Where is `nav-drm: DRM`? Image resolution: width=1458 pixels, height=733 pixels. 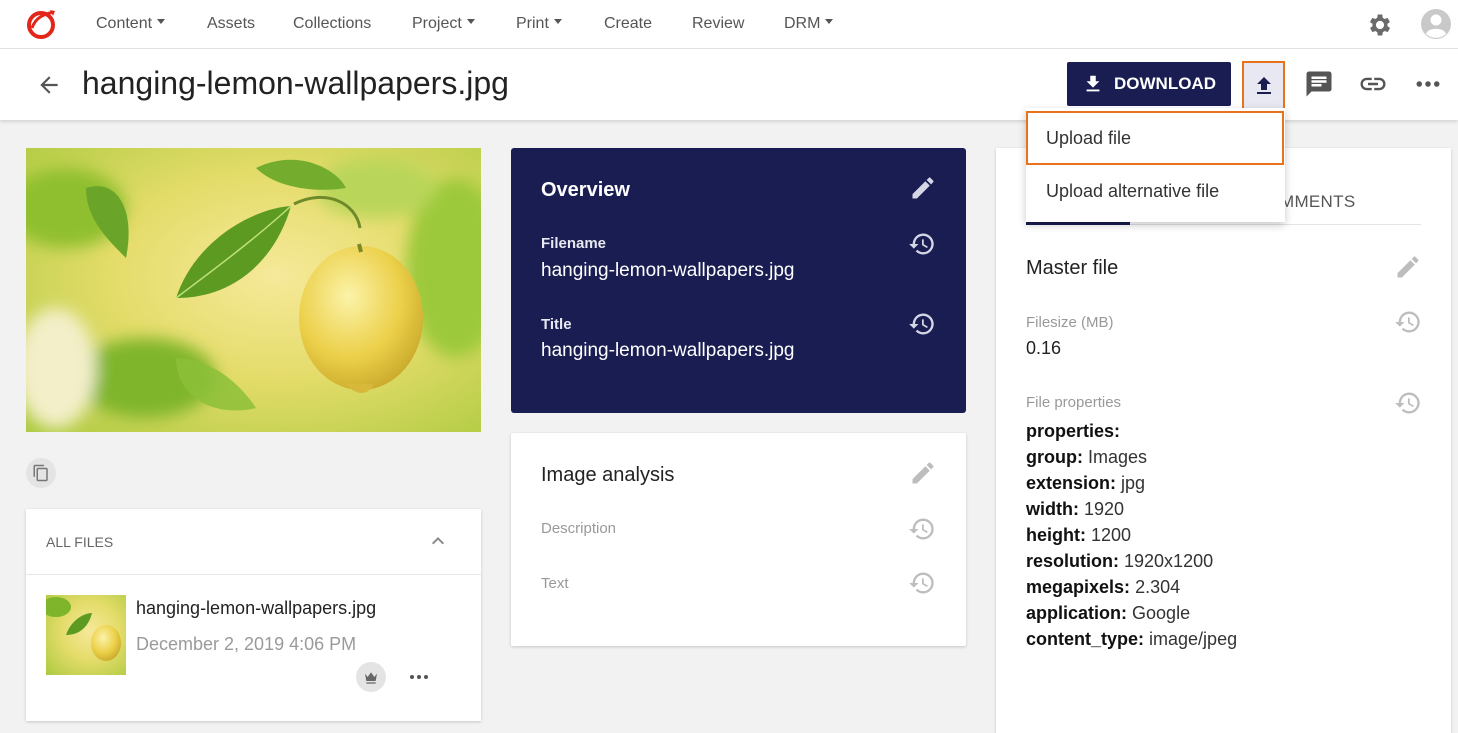
nav-drm: DRM is located at coordinates (809, 24).